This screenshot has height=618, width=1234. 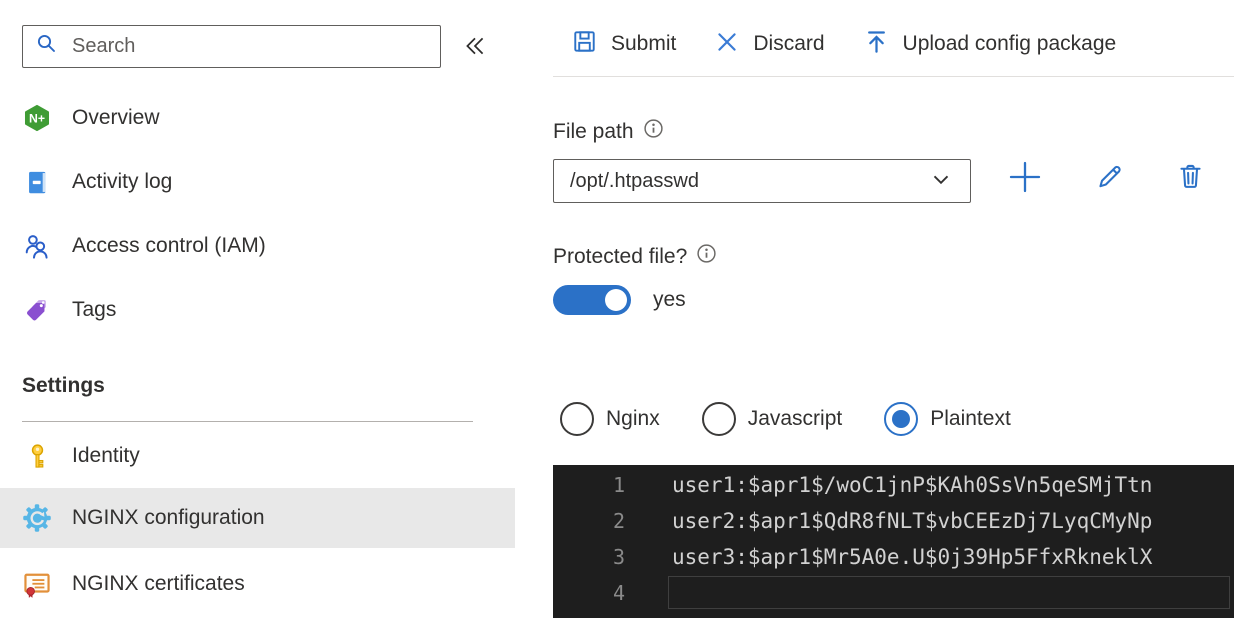 I want to click on line-number: 4, so click(x=618, y=593).